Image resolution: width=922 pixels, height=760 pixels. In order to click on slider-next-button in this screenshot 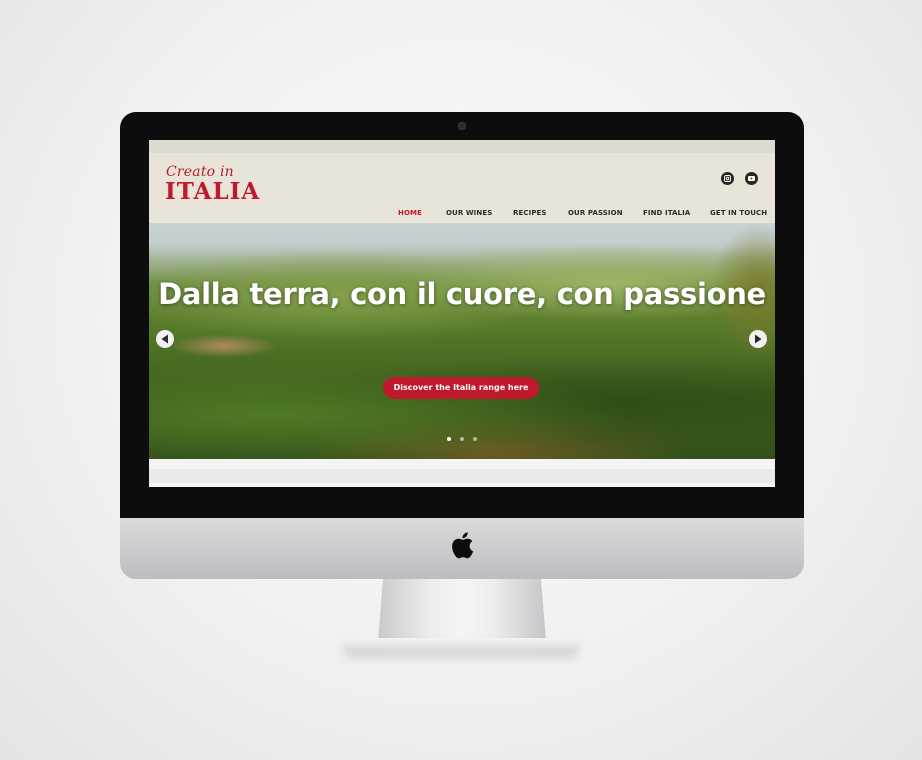, I will do `click(758, 339)`.